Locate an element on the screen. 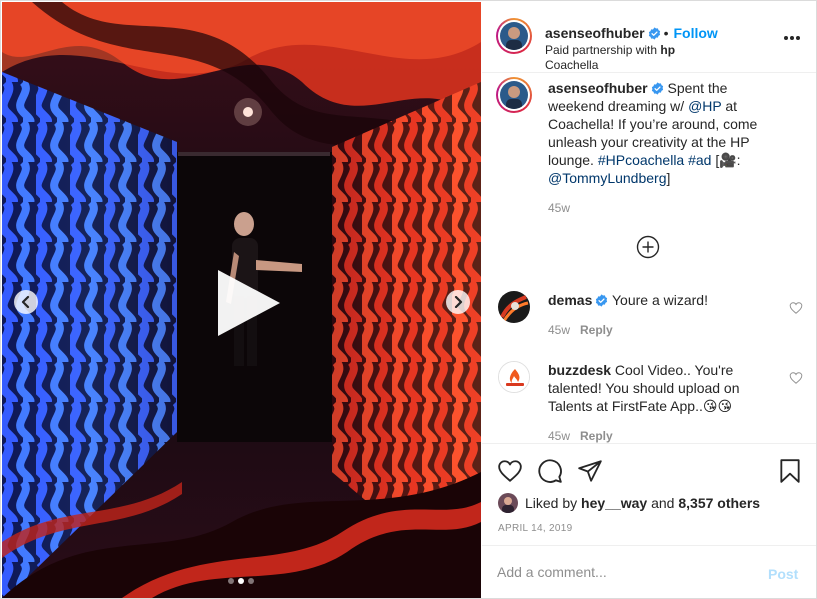  next-slide-button is located at coordinates (458, 302).